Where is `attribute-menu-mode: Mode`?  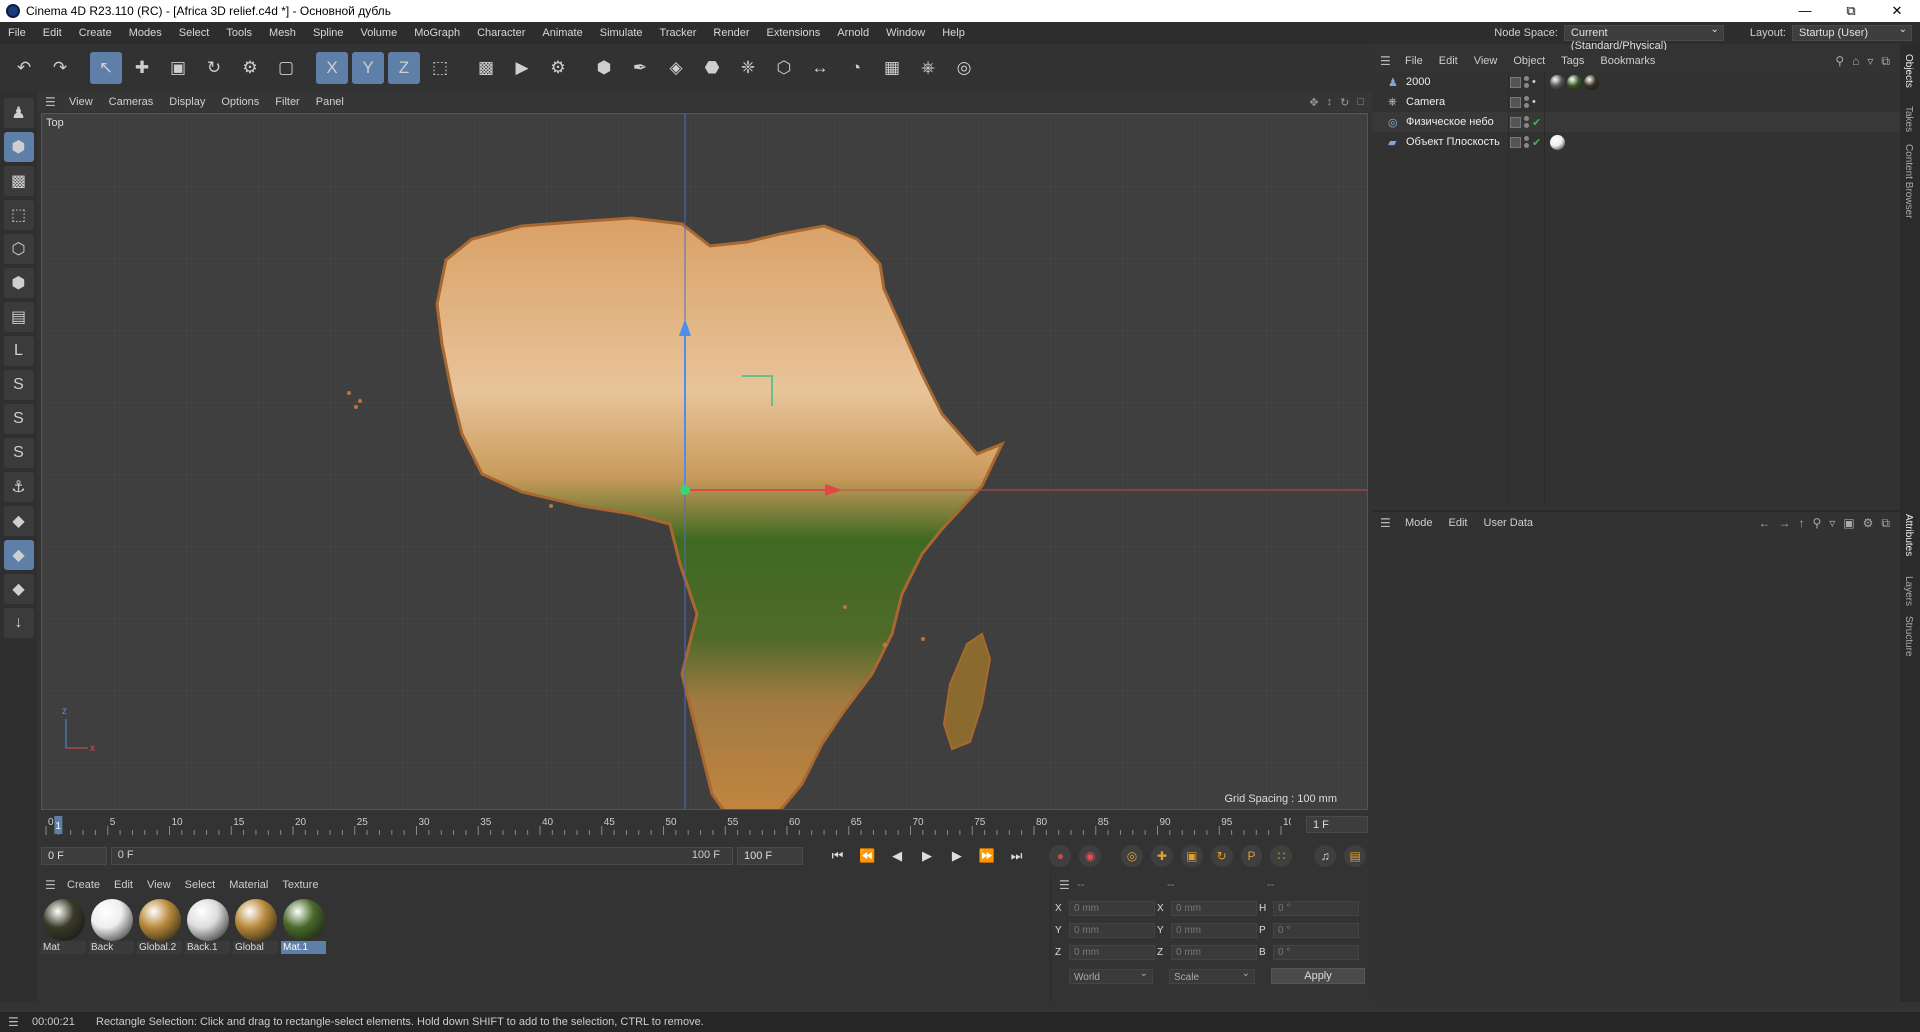 attribute-menu-mode: Mode is located at coordinates (1420, 523).